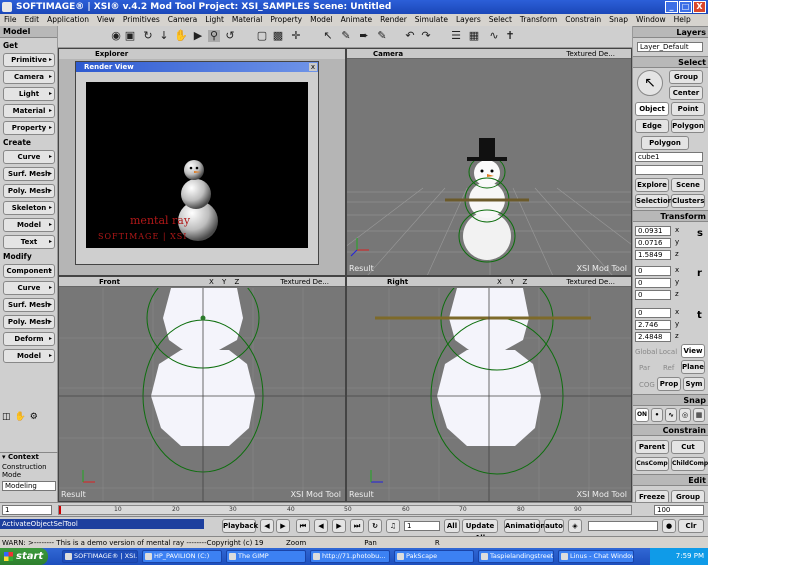 This screenshot has width=800, height=578. Describe the element at coordinates (164, 36) in the screenshot. I see `down-arrow-icon: ↓` at that location.